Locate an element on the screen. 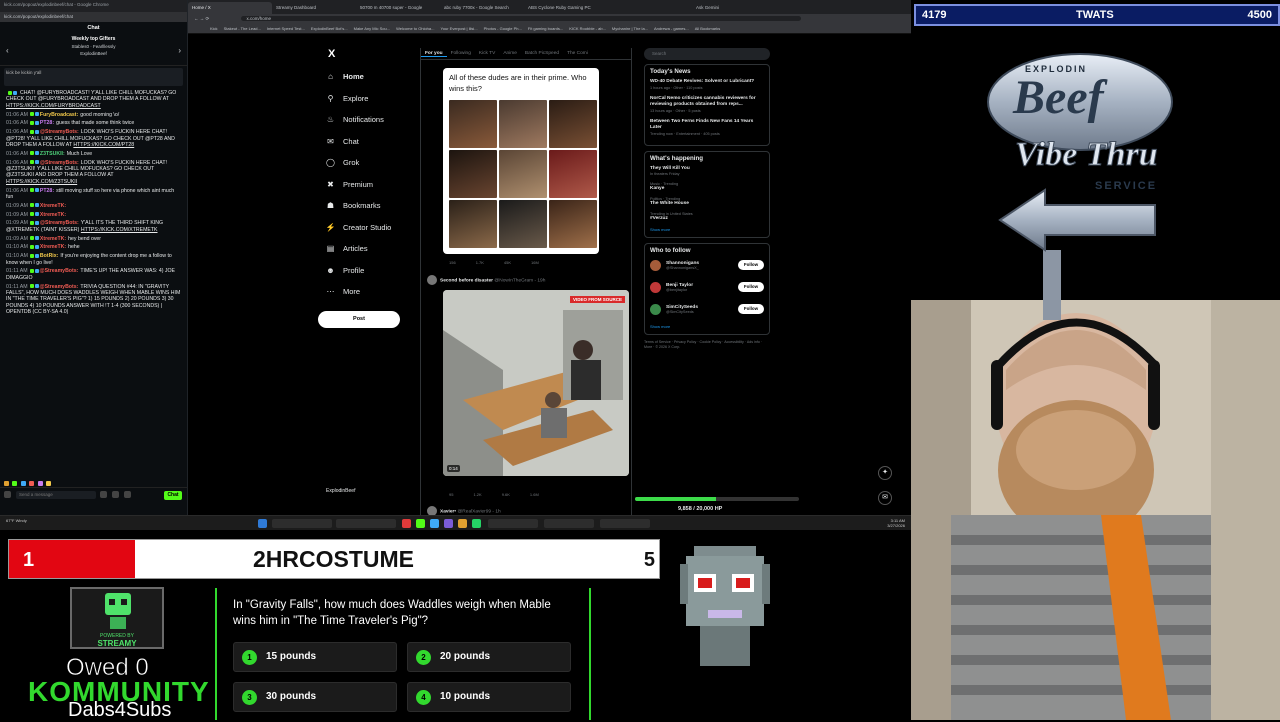  tab-for-you: For you is located at coordinates (434, 52).